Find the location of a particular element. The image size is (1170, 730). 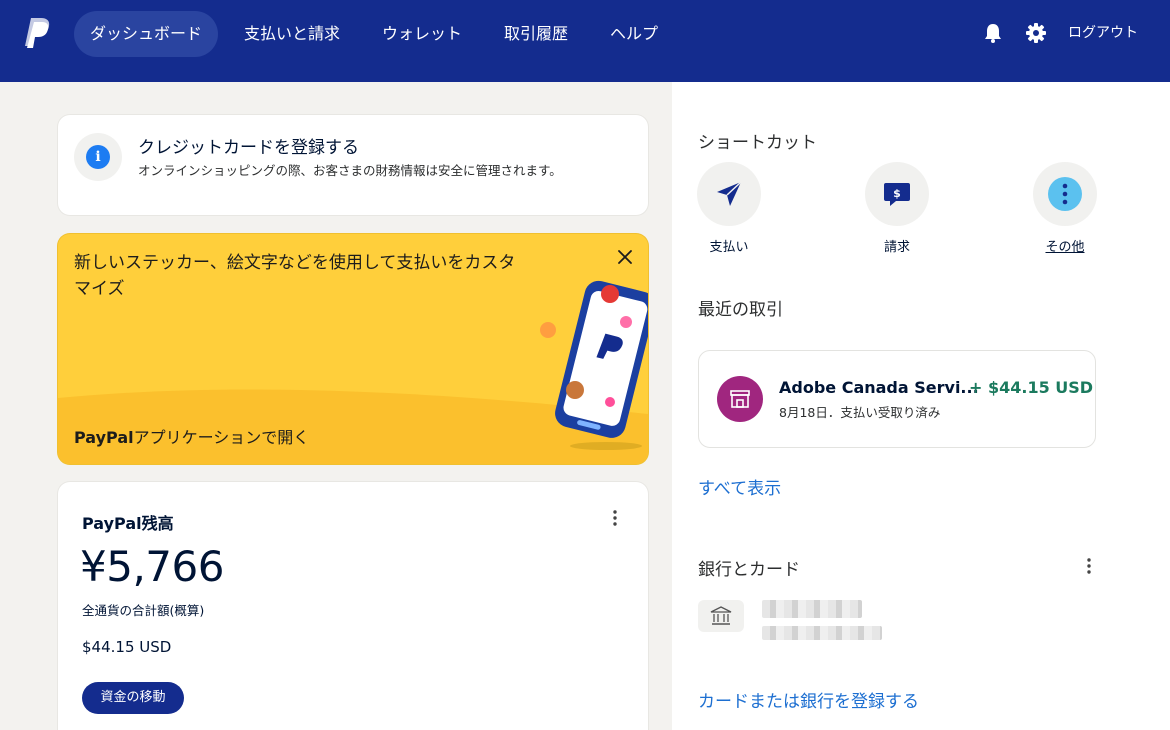

nav-dashboard: ダッシュボード is located at coordinates (146, 34).